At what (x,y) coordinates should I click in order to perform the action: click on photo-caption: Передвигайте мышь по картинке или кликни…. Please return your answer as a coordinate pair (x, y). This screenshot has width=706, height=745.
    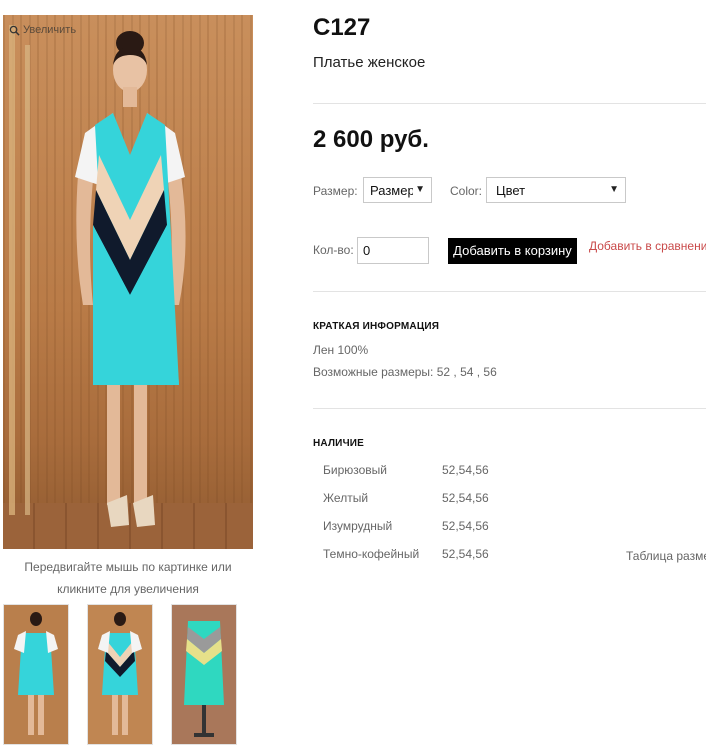
    Looking at the image, I should click on (128, 578).